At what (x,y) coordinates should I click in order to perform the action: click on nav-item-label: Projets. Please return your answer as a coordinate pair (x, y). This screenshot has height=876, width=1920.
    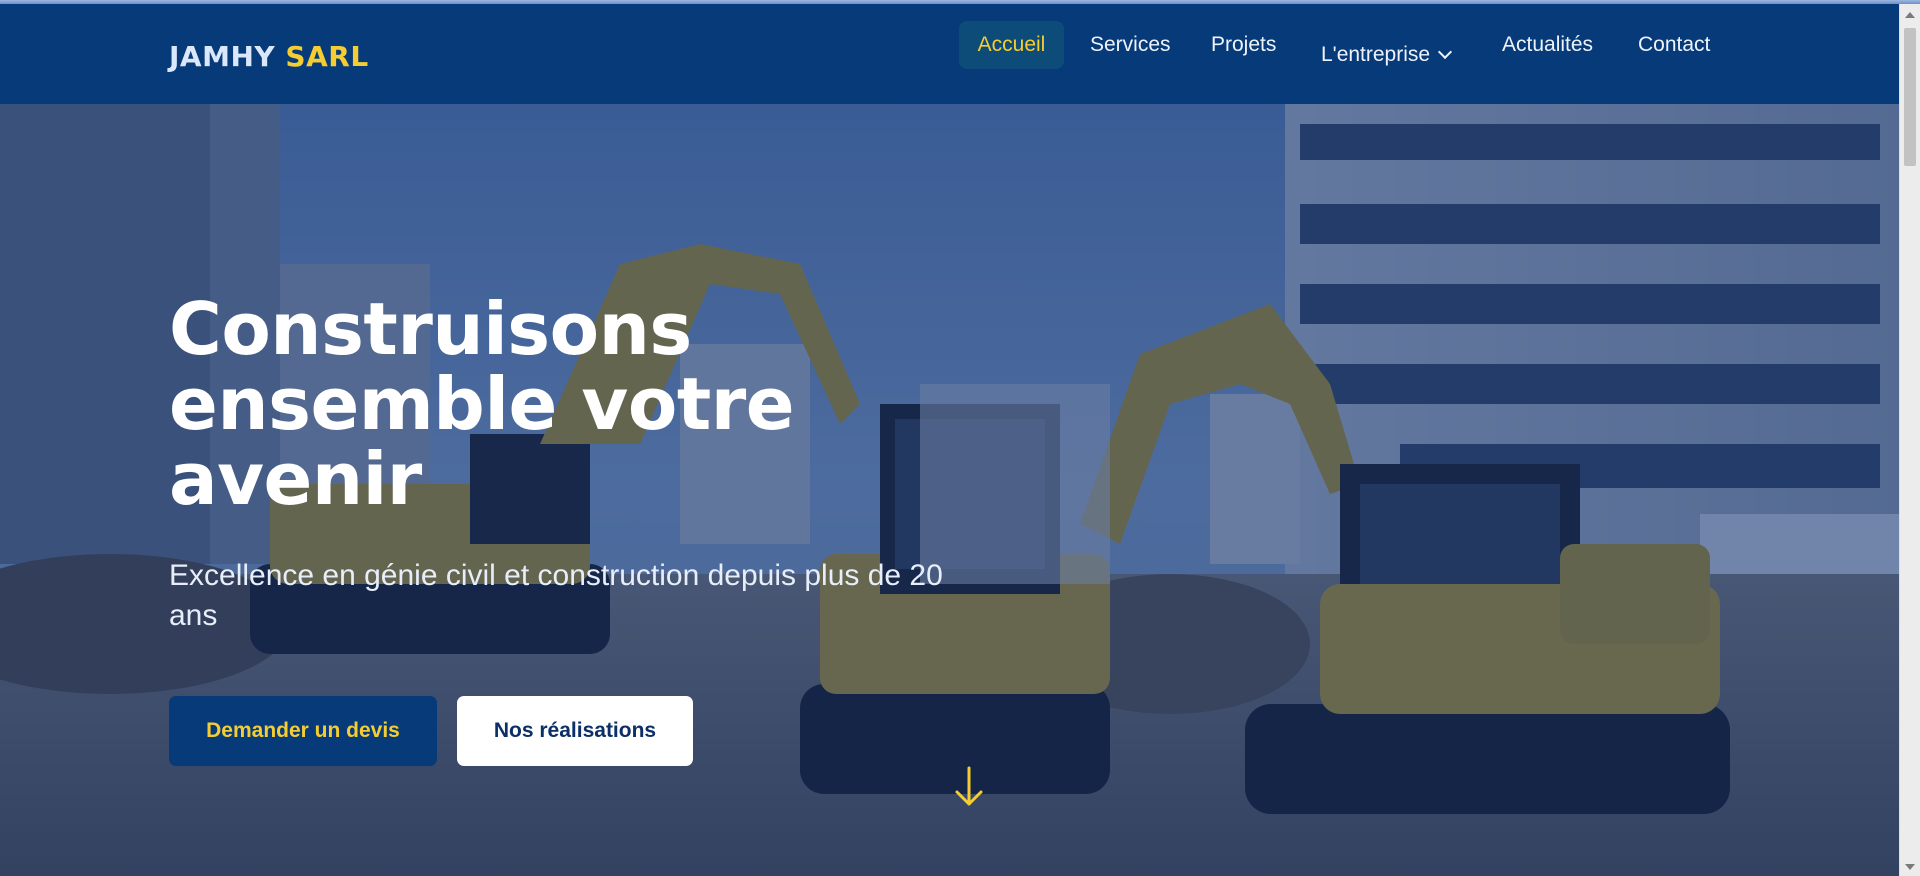
    Looking at the image, I should click on (1244, 44).